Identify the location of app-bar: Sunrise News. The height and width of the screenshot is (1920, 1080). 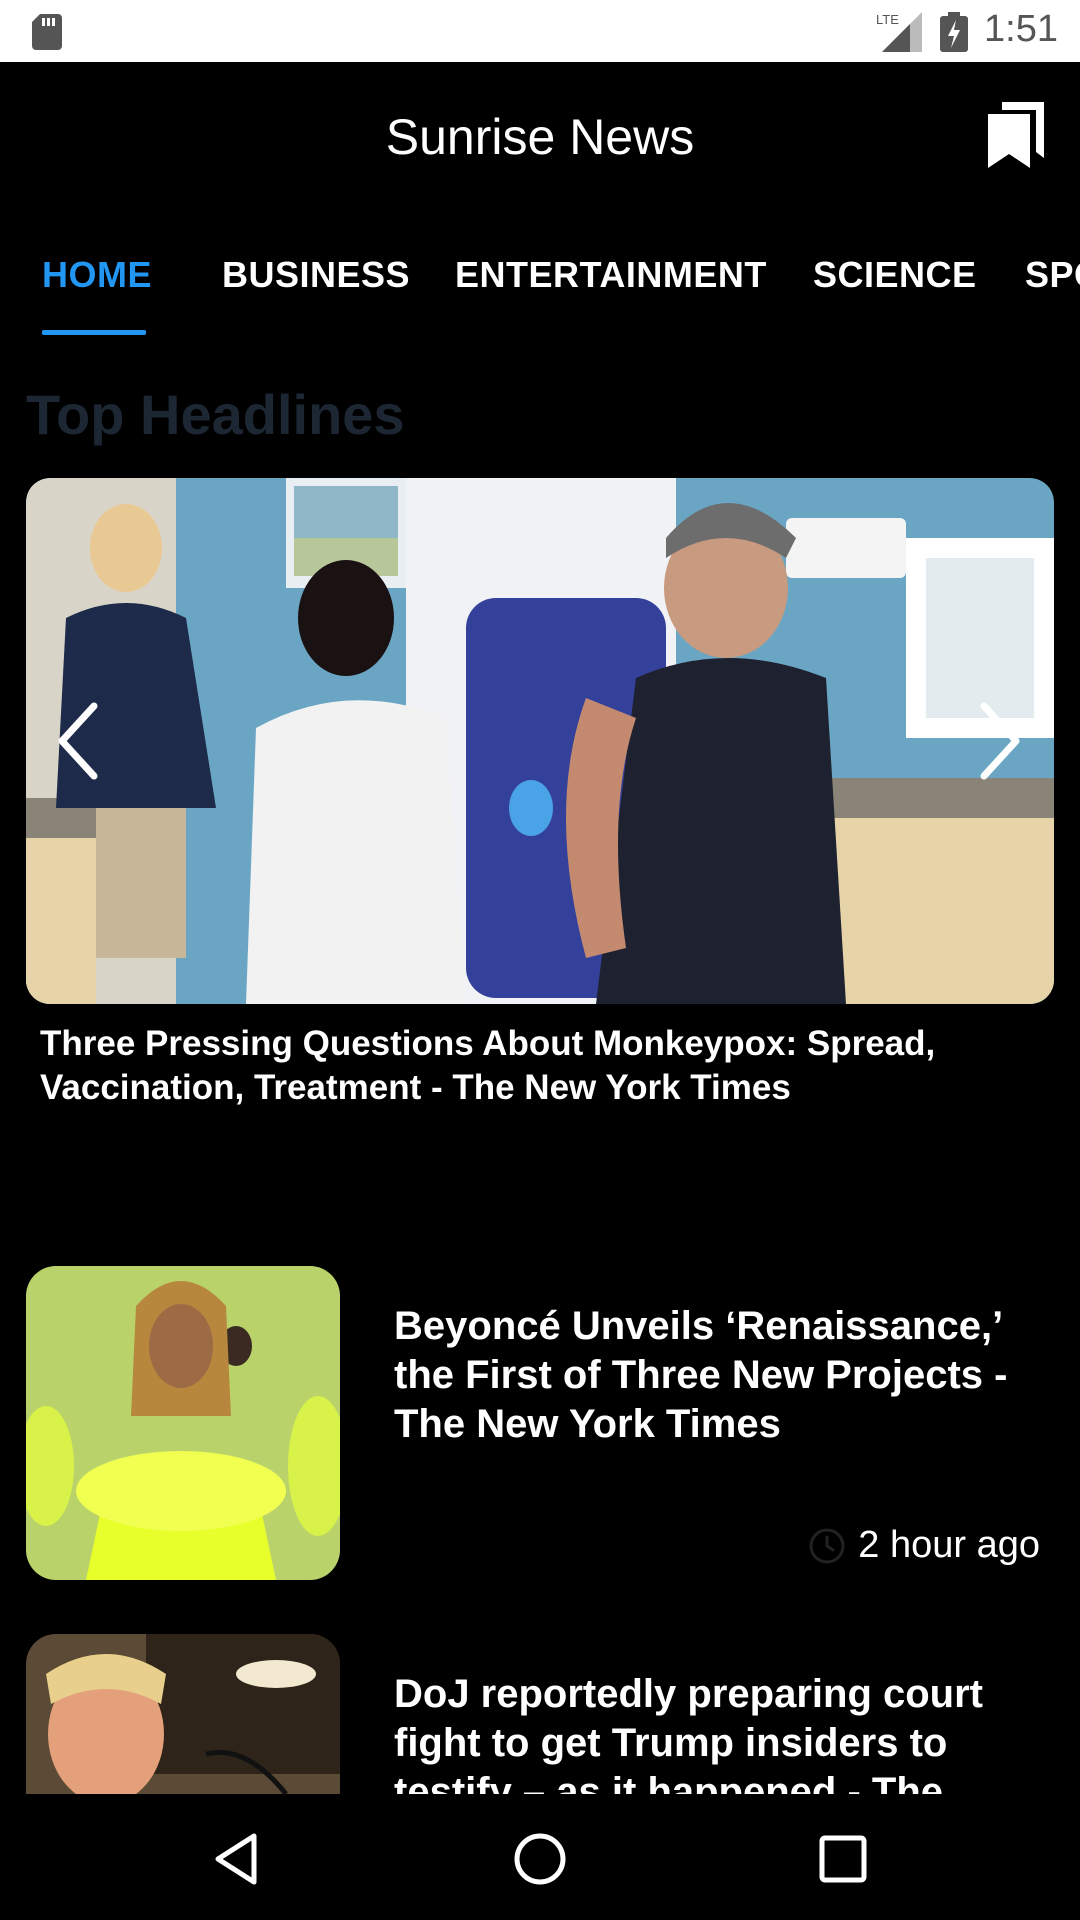
(540, 137).